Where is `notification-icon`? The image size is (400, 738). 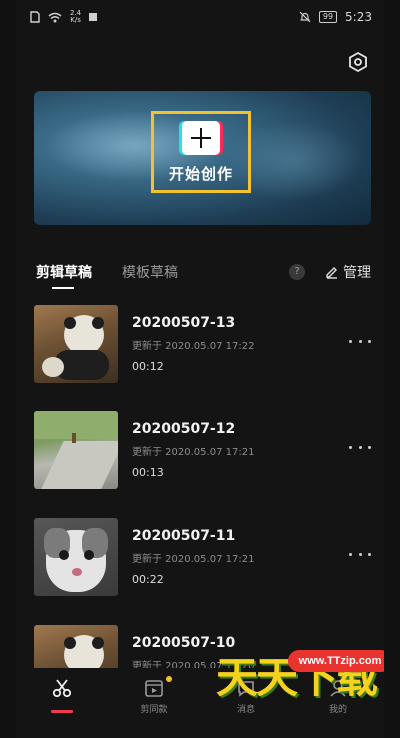 notification-icon is located at coordinates (93, 17).